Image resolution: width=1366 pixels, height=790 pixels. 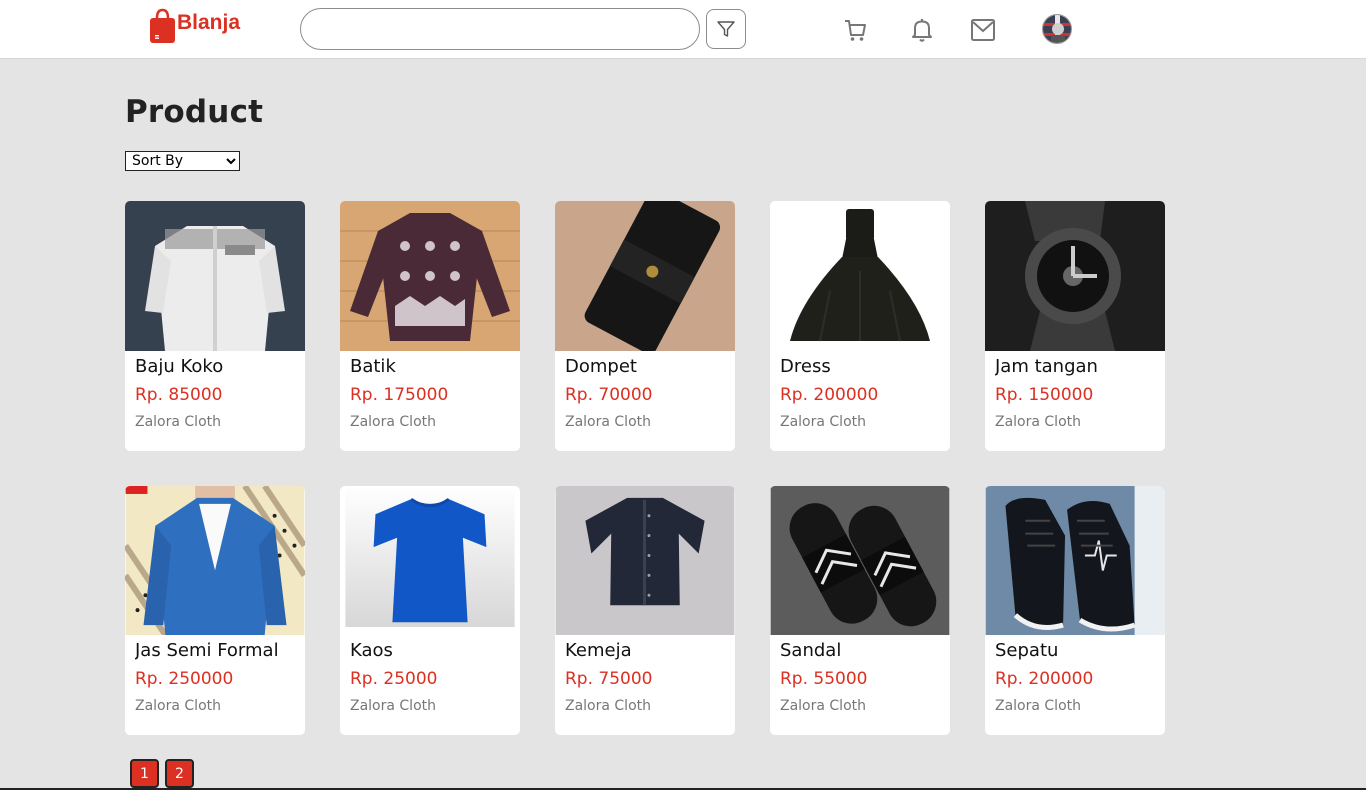 I want to click on product-price: Rp. 70000, so click(x=609, y=395).